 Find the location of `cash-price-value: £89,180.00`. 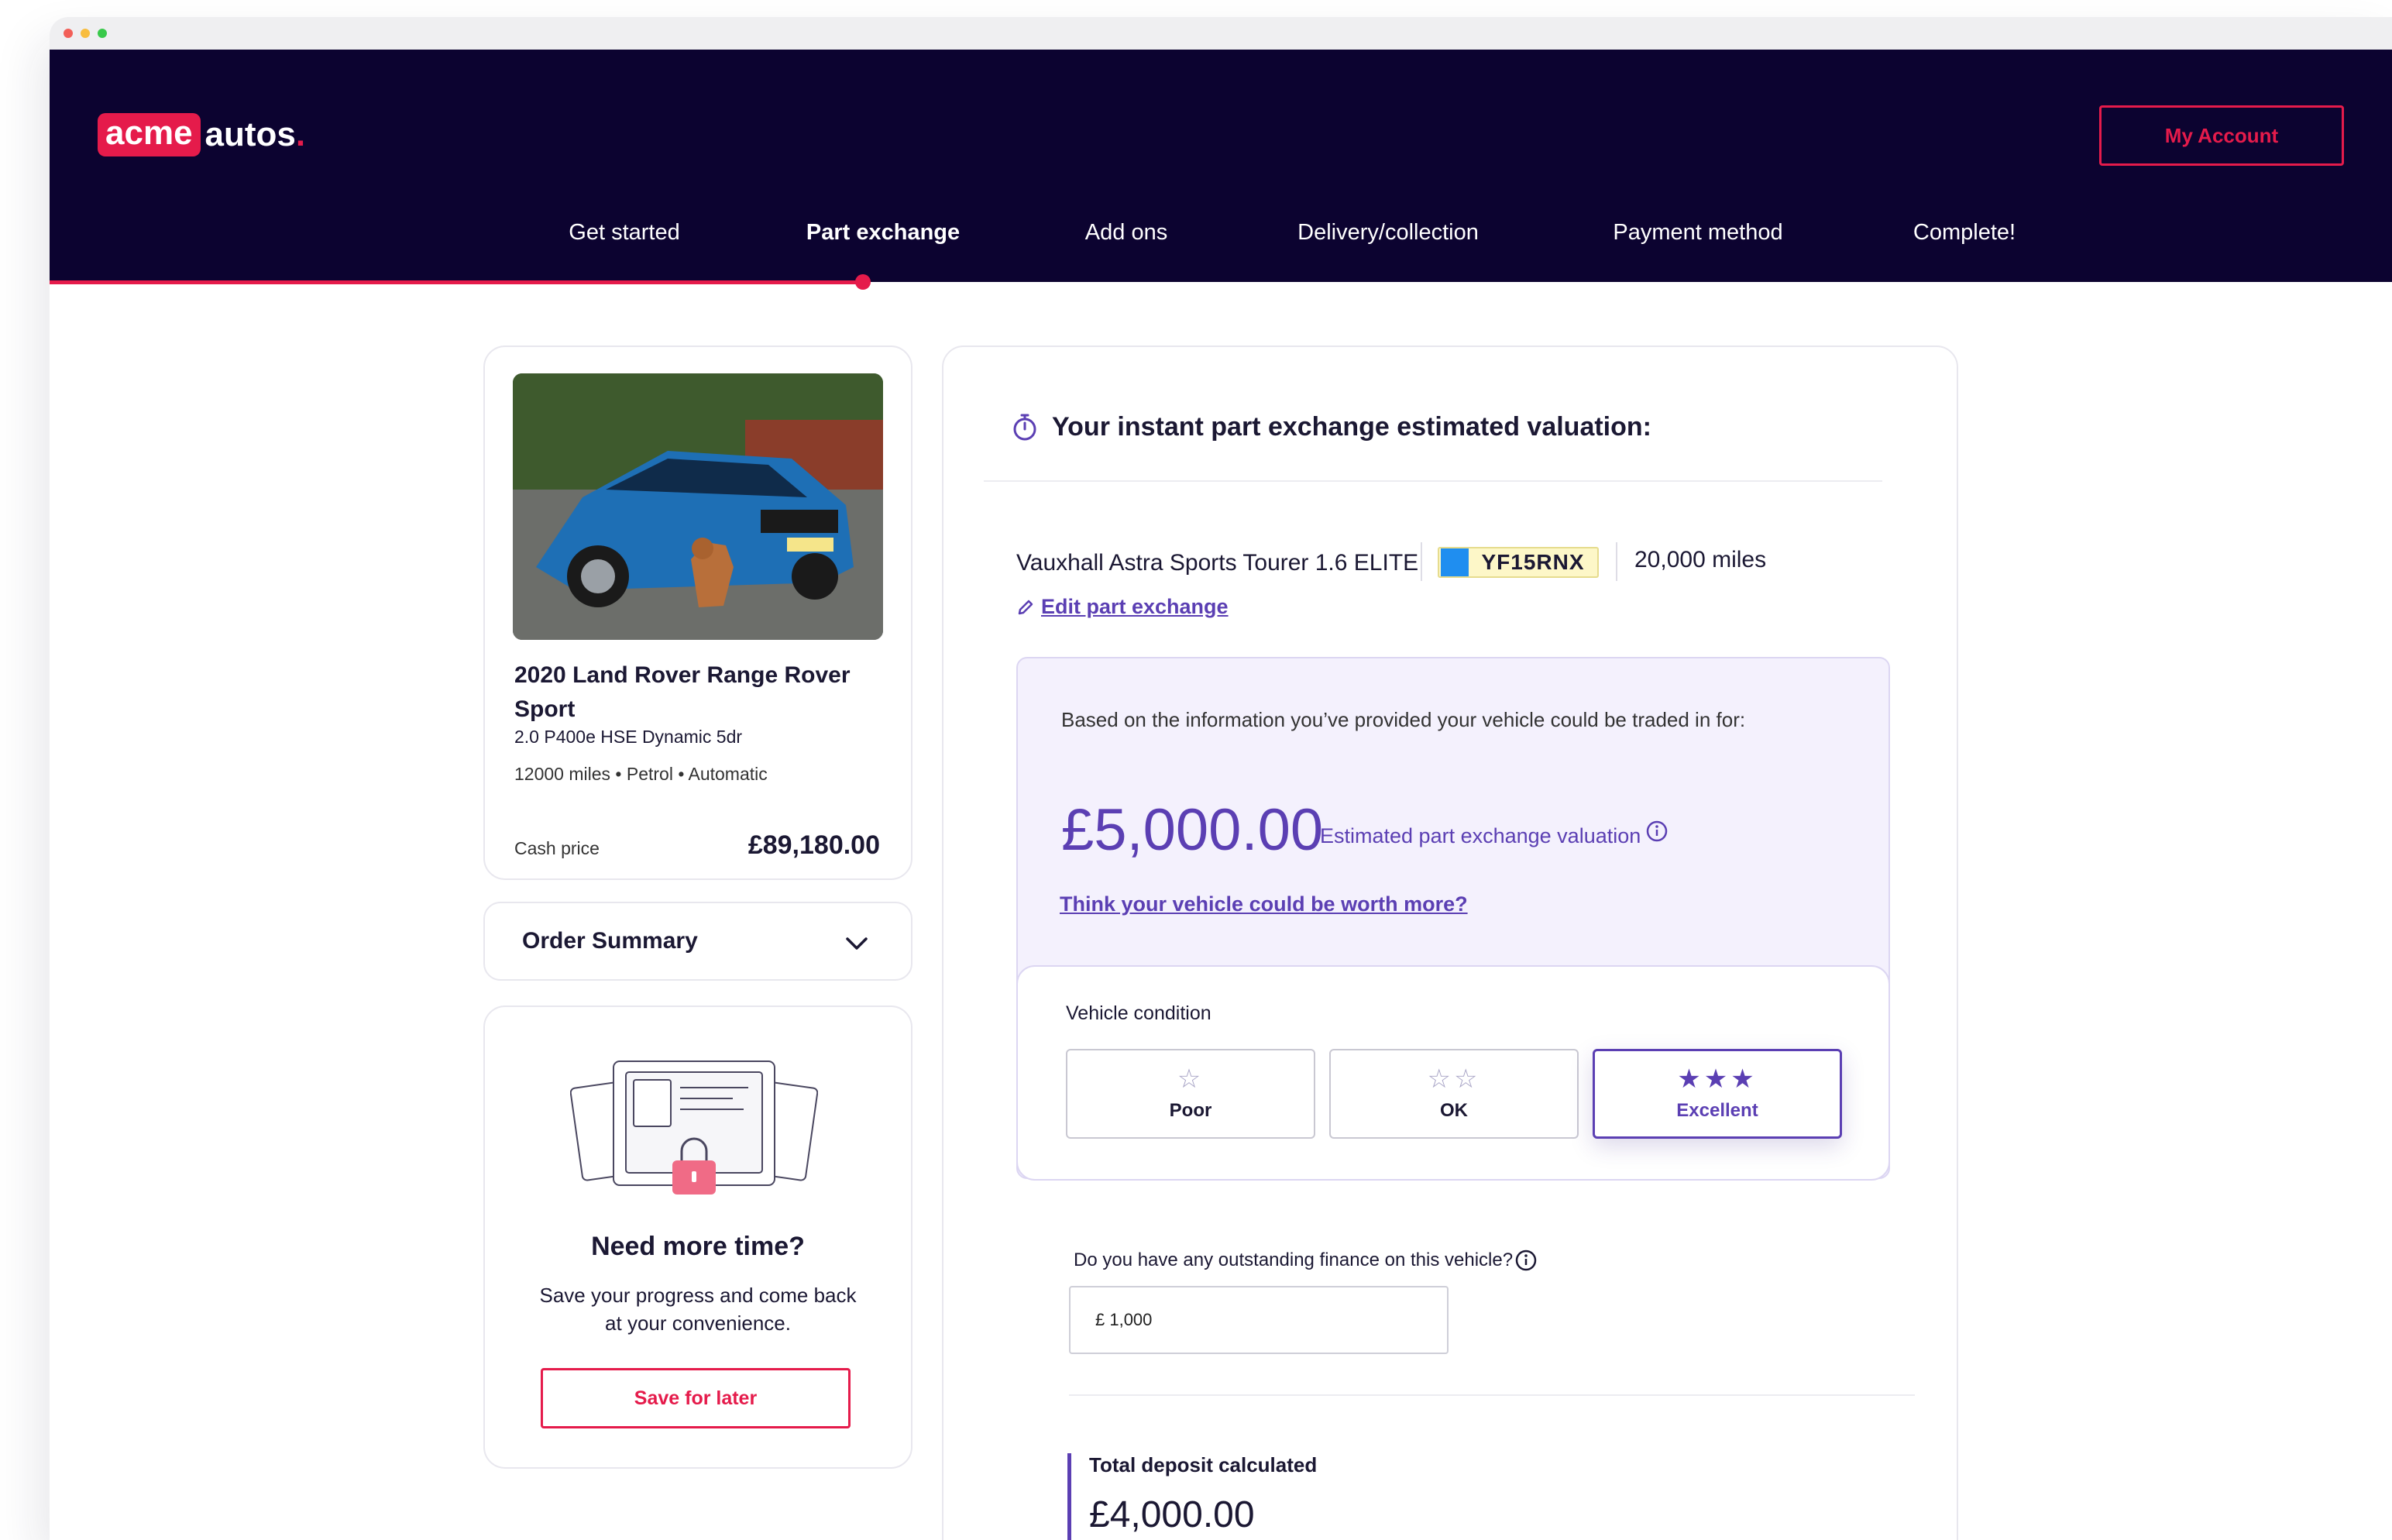

cash-price-value: £89,180.00 is located at coordinates (814, 845).